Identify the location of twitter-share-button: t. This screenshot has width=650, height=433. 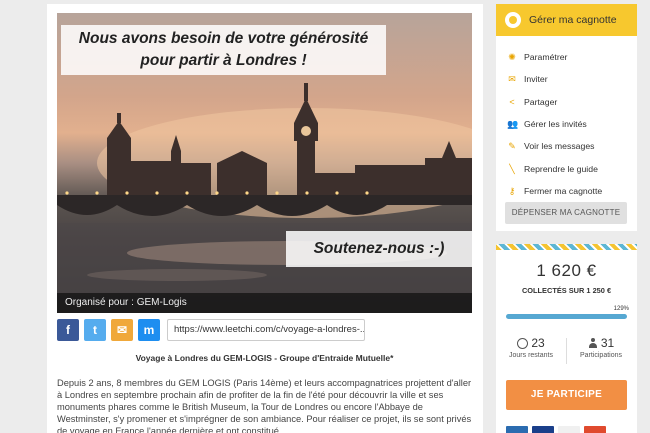
(95, 330).